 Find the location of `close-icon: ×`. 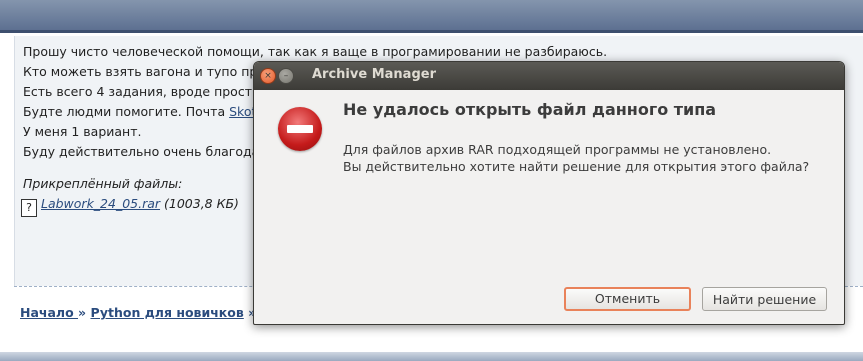

close-icon: × is located at coordinates (268, 76).